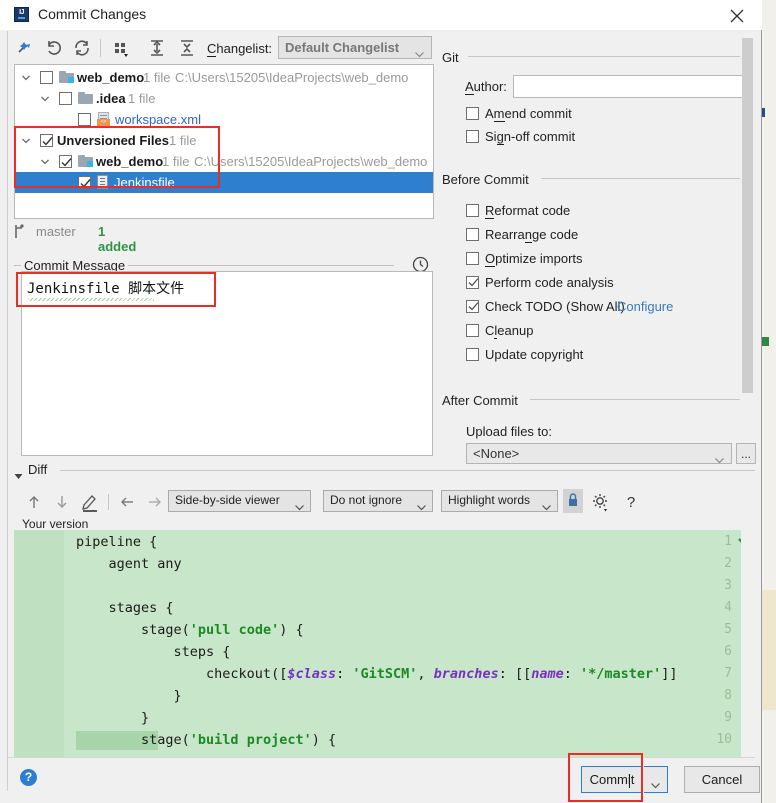  I want to click on code-text: :, so click(344, 674).